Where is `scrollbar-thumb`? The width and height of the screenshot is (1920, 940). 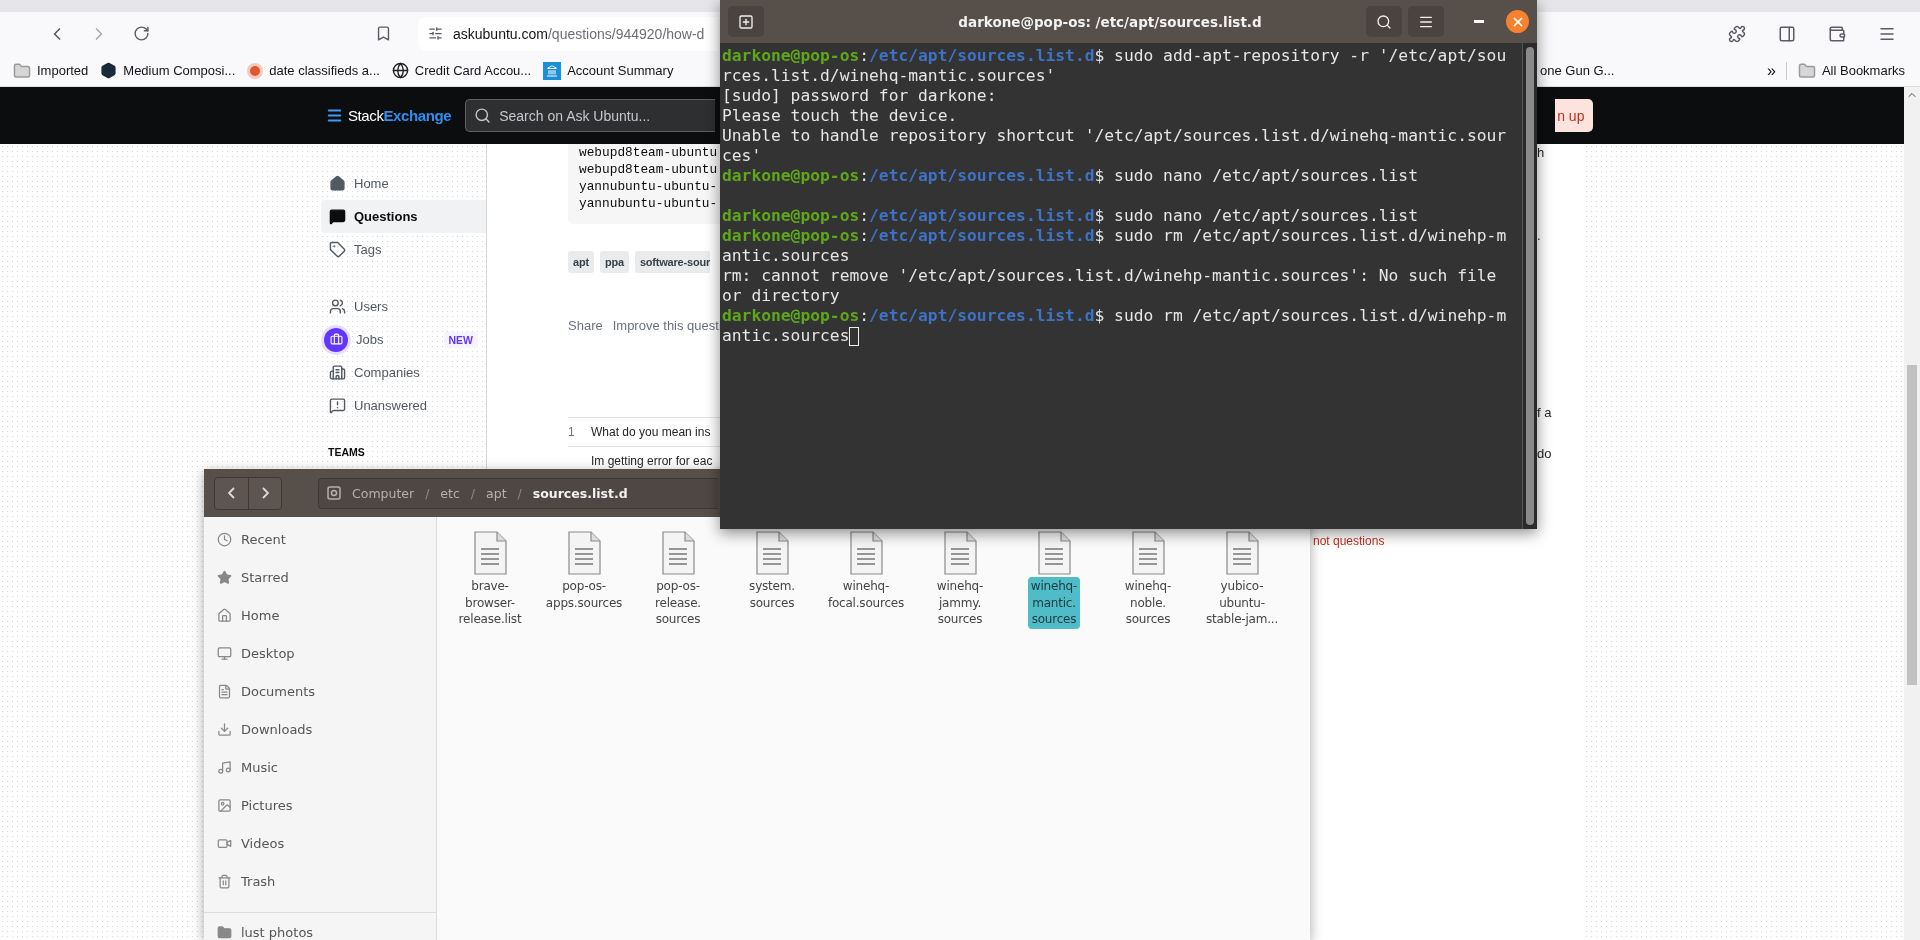
scrollbar-thumb is located at coordinates (1912, 525).